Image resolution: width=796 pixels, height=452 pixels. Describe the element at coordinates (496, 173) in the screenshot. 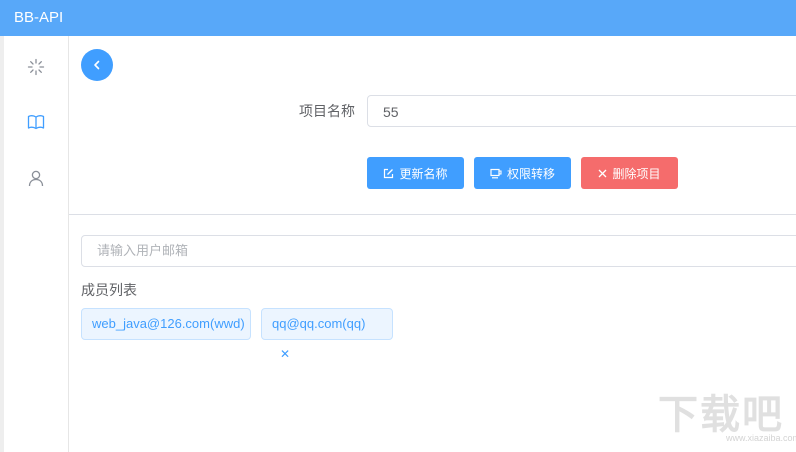

I see `transfer-icon` at that location.